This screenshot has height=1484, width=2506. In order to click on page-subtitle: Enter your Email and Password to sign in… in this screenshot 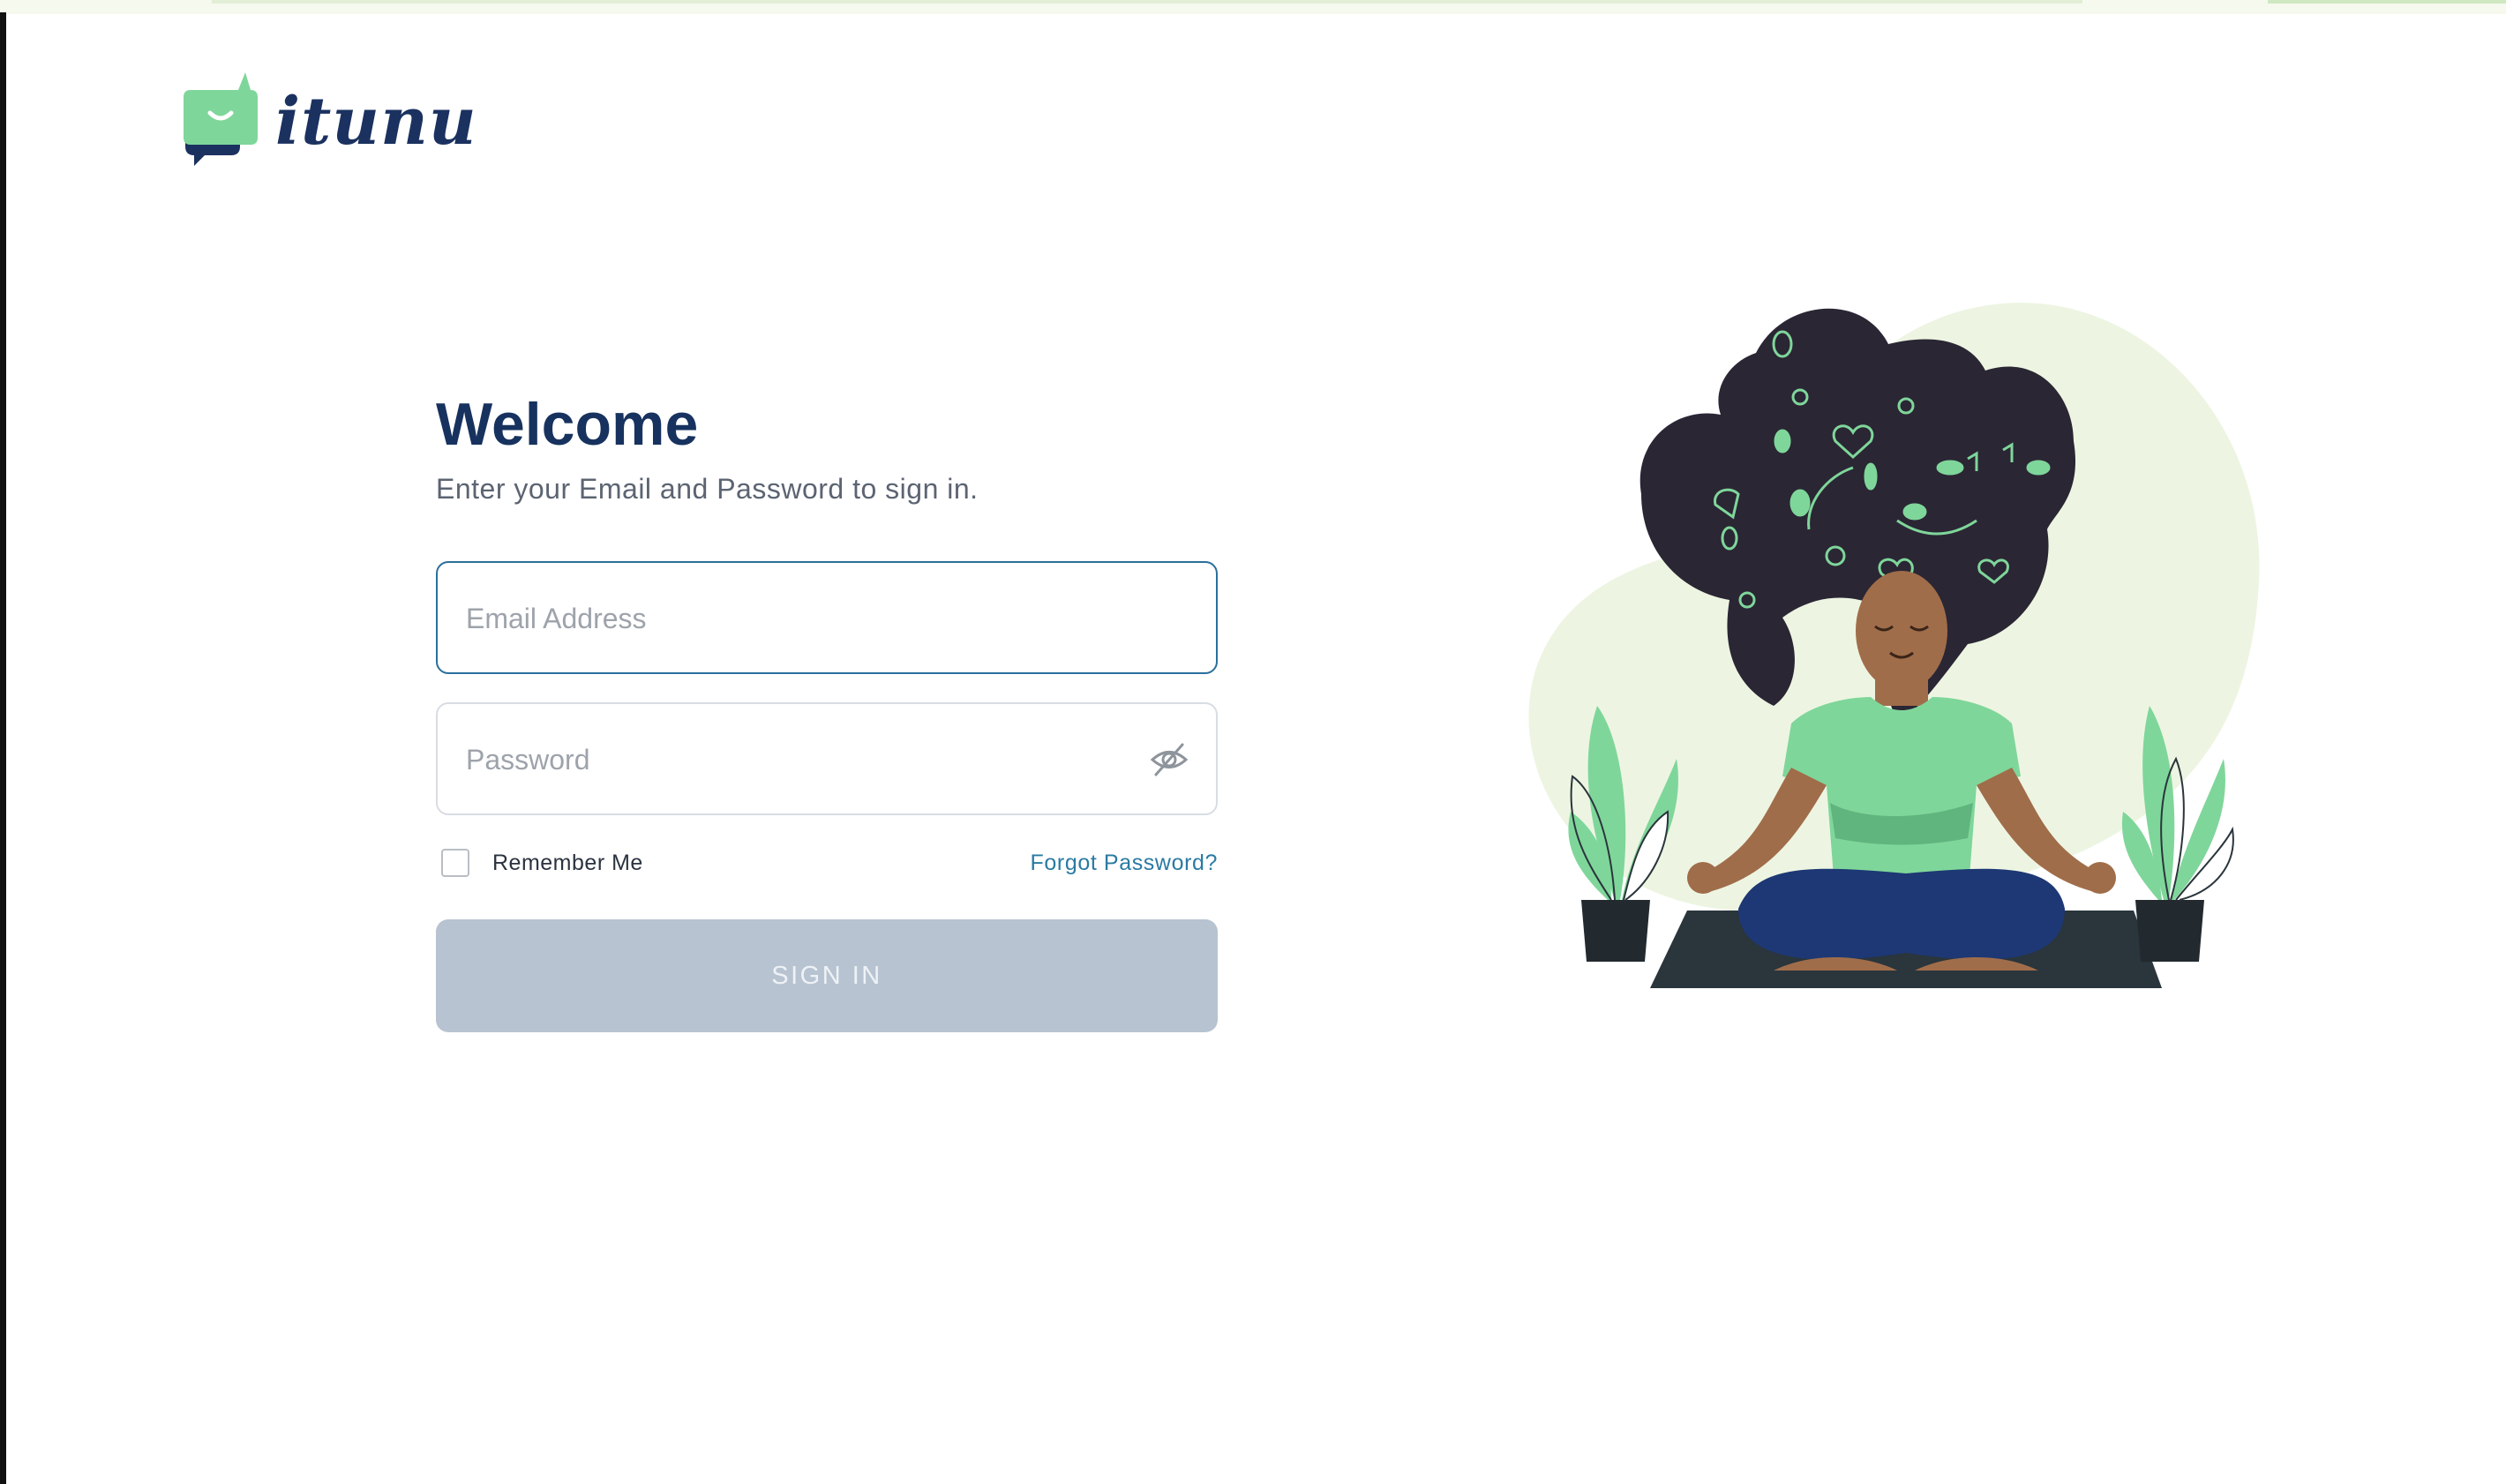, I will do `click(707, 489)`.